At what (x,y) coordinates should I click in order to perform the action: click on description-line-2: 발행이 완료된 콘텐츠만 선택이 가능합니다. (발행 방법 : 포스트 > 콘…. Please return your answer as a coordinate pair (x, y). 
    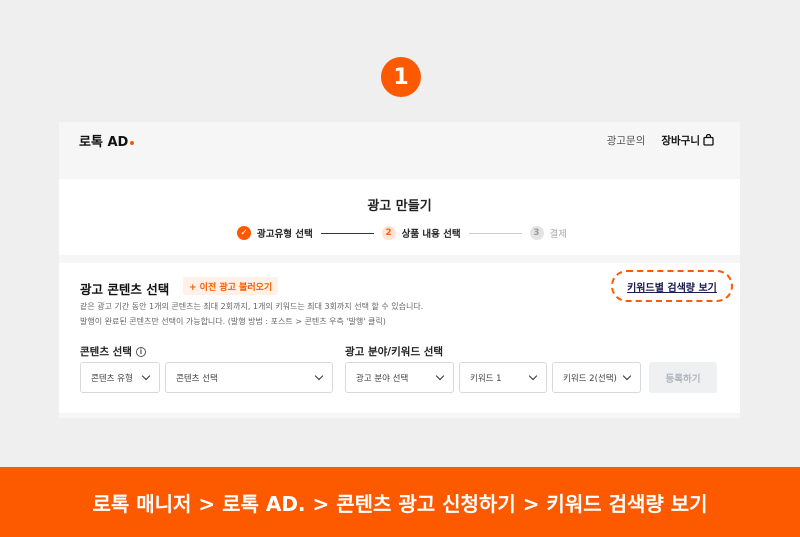
    Looking at the image, I should click on (233, 321).